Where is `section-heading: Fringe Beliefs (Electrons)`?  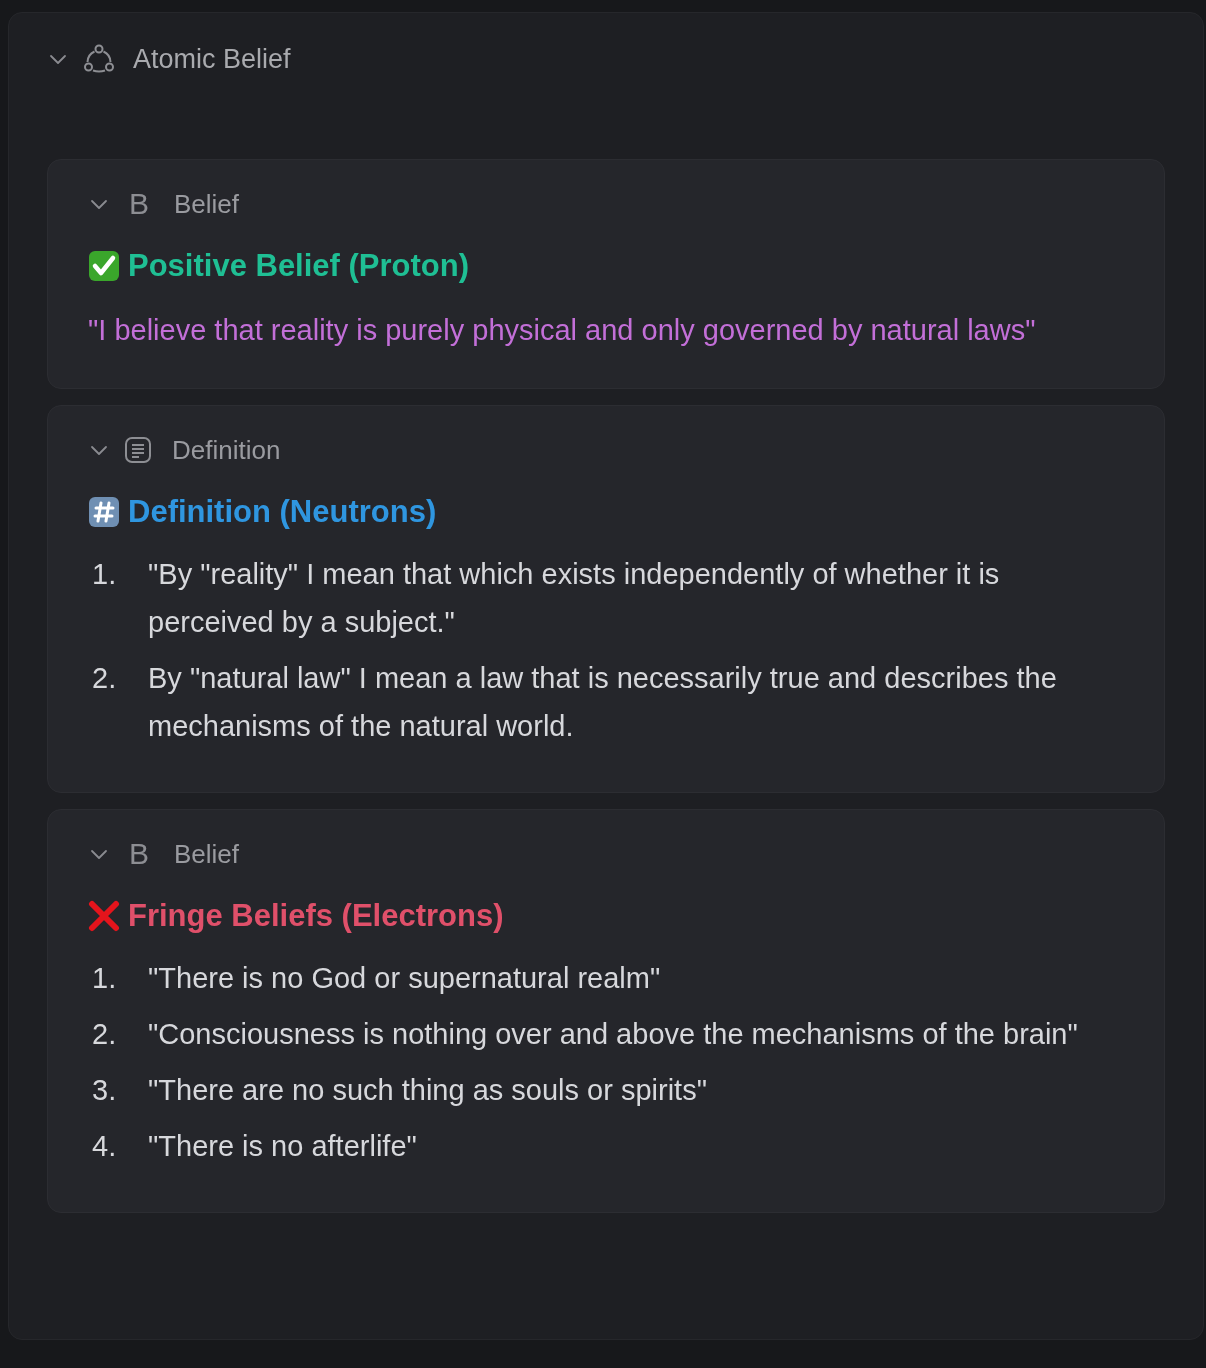
section-heading: Fringe Beliefs (Electrons) is located at coordinates (316, 916).